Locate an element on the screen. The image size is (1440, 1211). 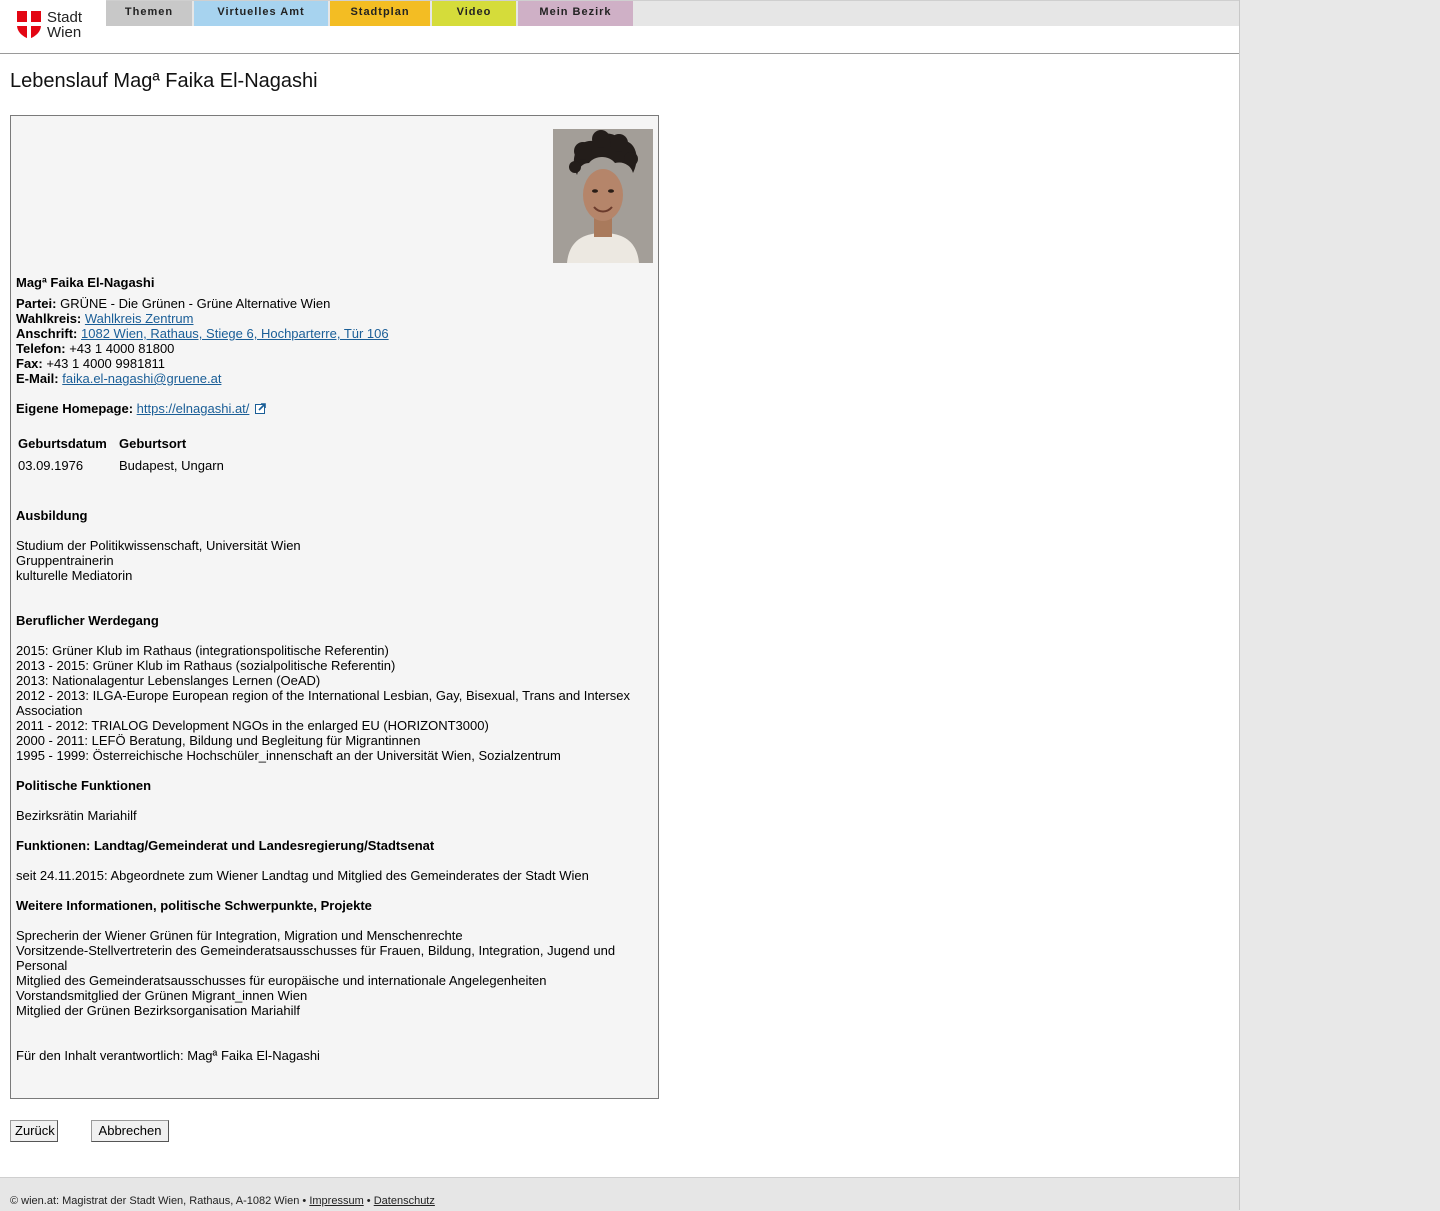
section-heading-politische-funktionen: Politische Funktionen is located at coordinates (84, 785).